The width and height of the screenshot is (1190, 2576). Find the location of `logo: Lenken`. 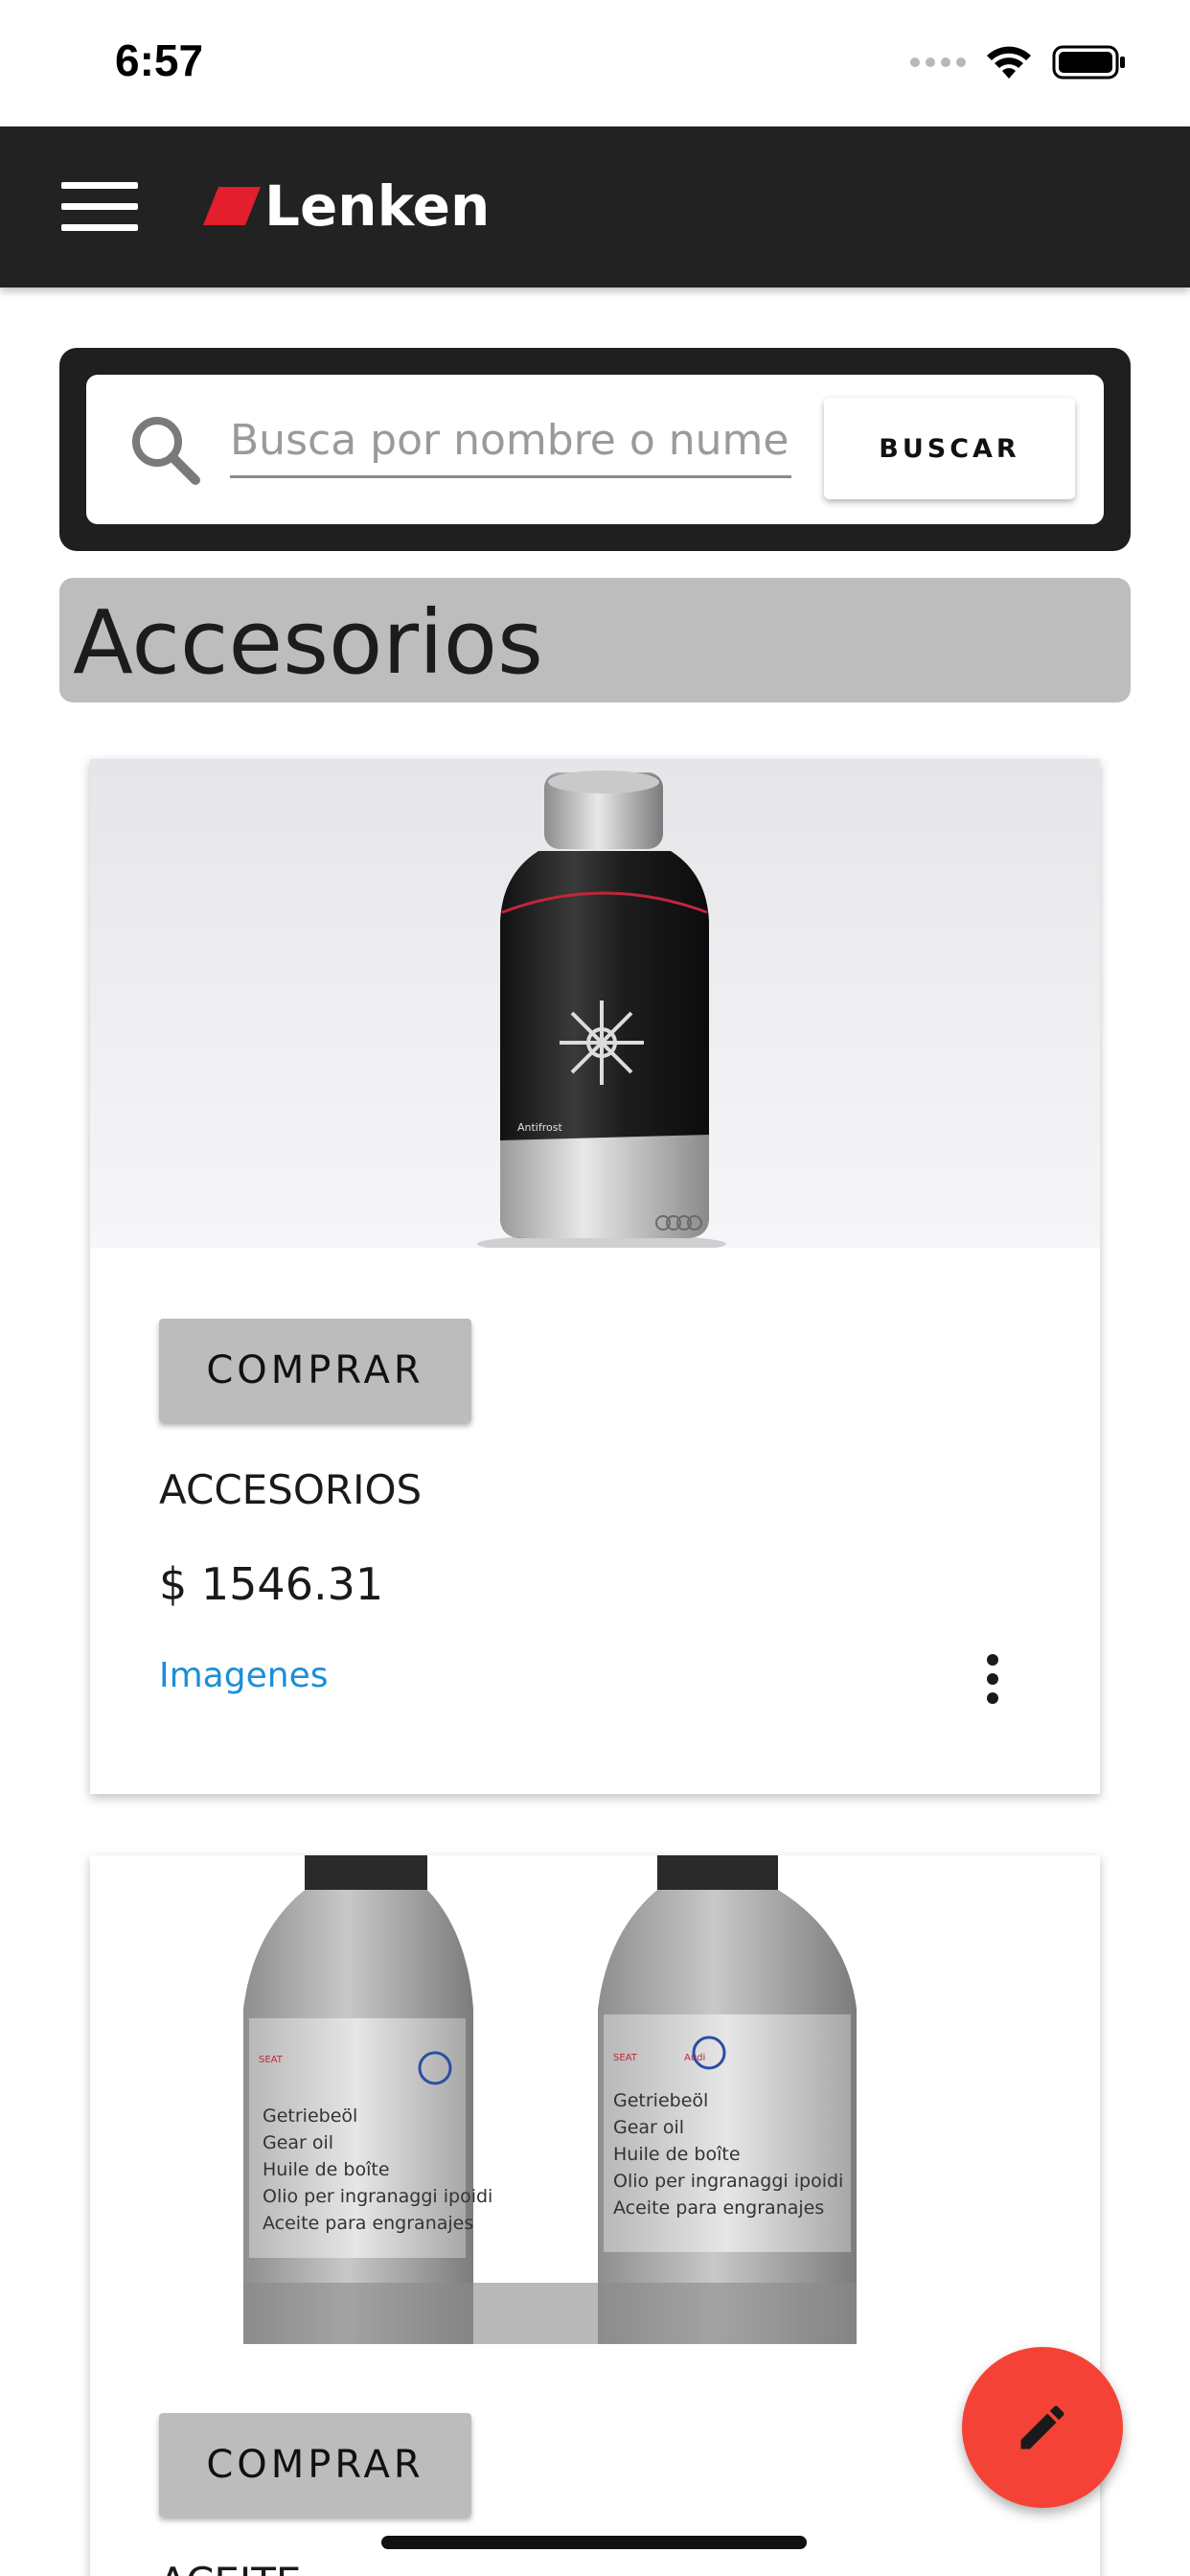

logo: Lenken is located at coordinates (347, 206).